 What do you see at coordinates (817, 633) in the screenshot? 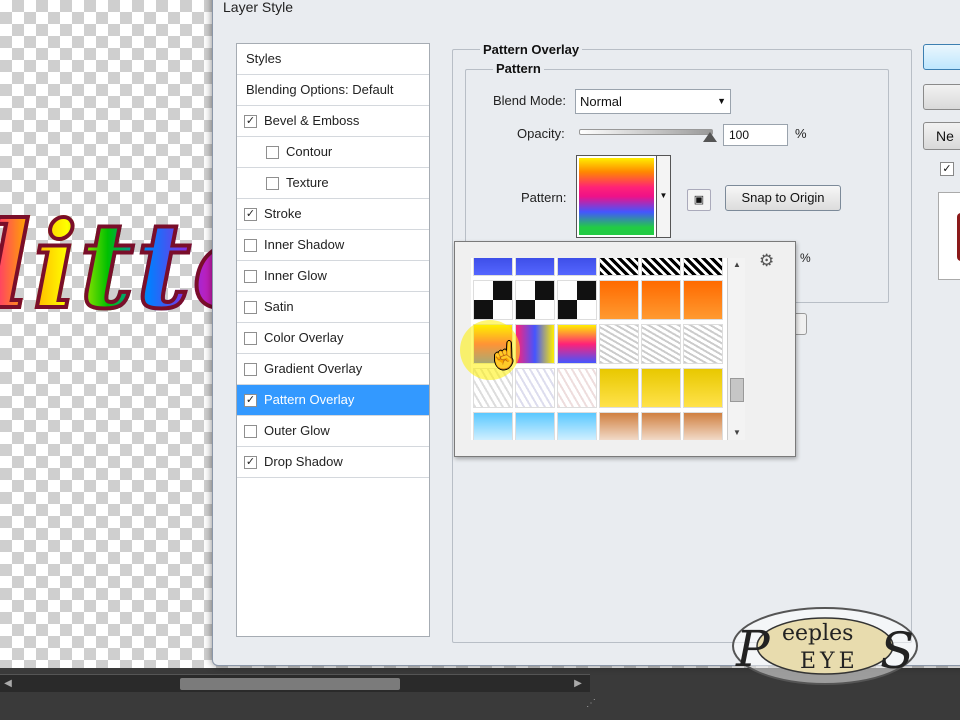
I see `logo-text-top: eeples` at bounding box center [817, 633].